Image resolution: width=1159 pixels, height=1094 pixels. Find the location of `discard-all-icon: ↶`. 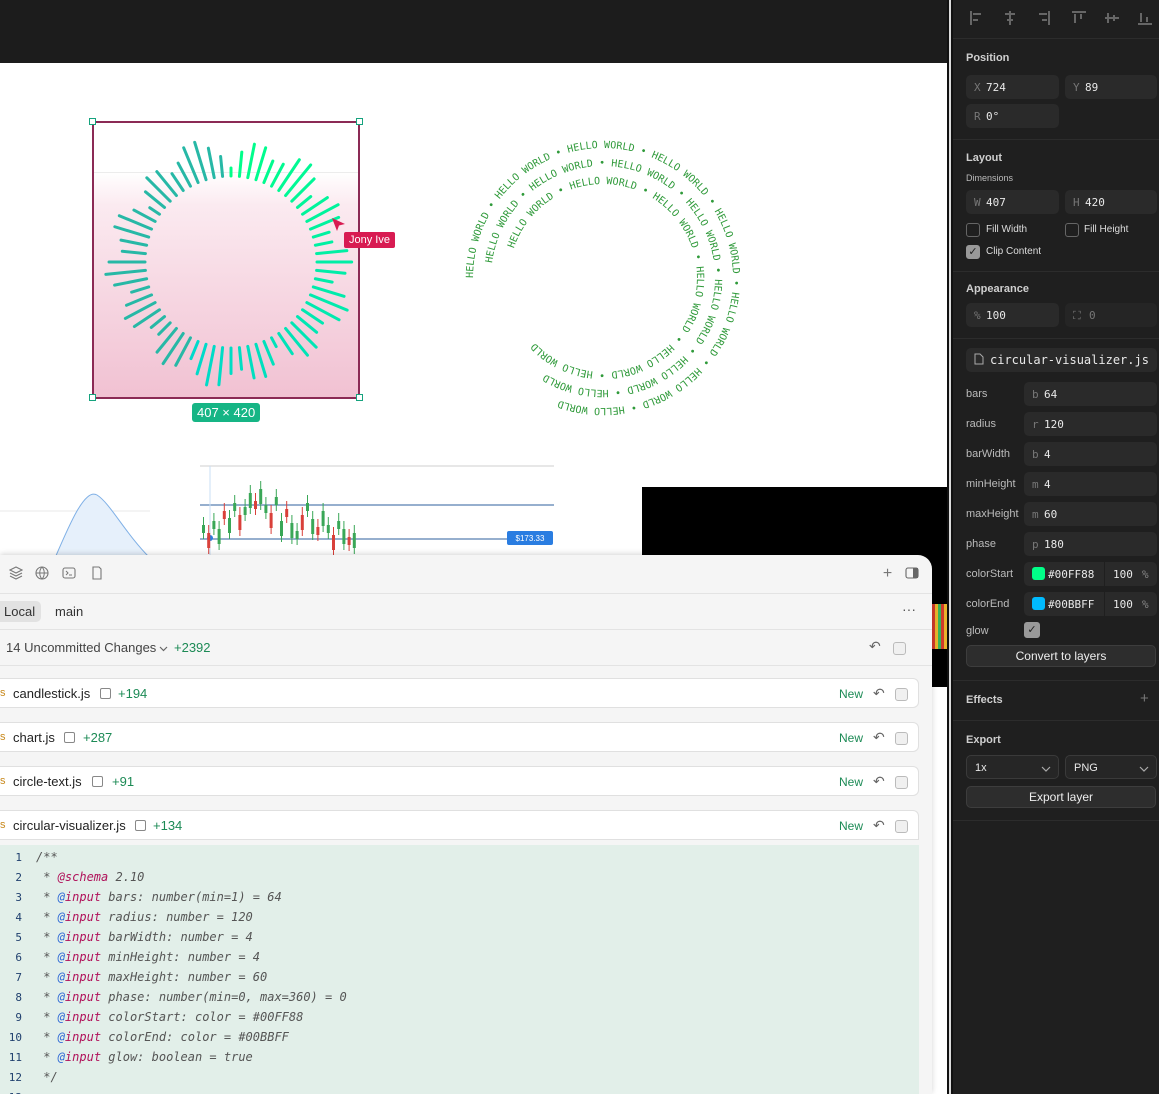

discard-all-icon: ↶ is located at coordinates (875, 646).